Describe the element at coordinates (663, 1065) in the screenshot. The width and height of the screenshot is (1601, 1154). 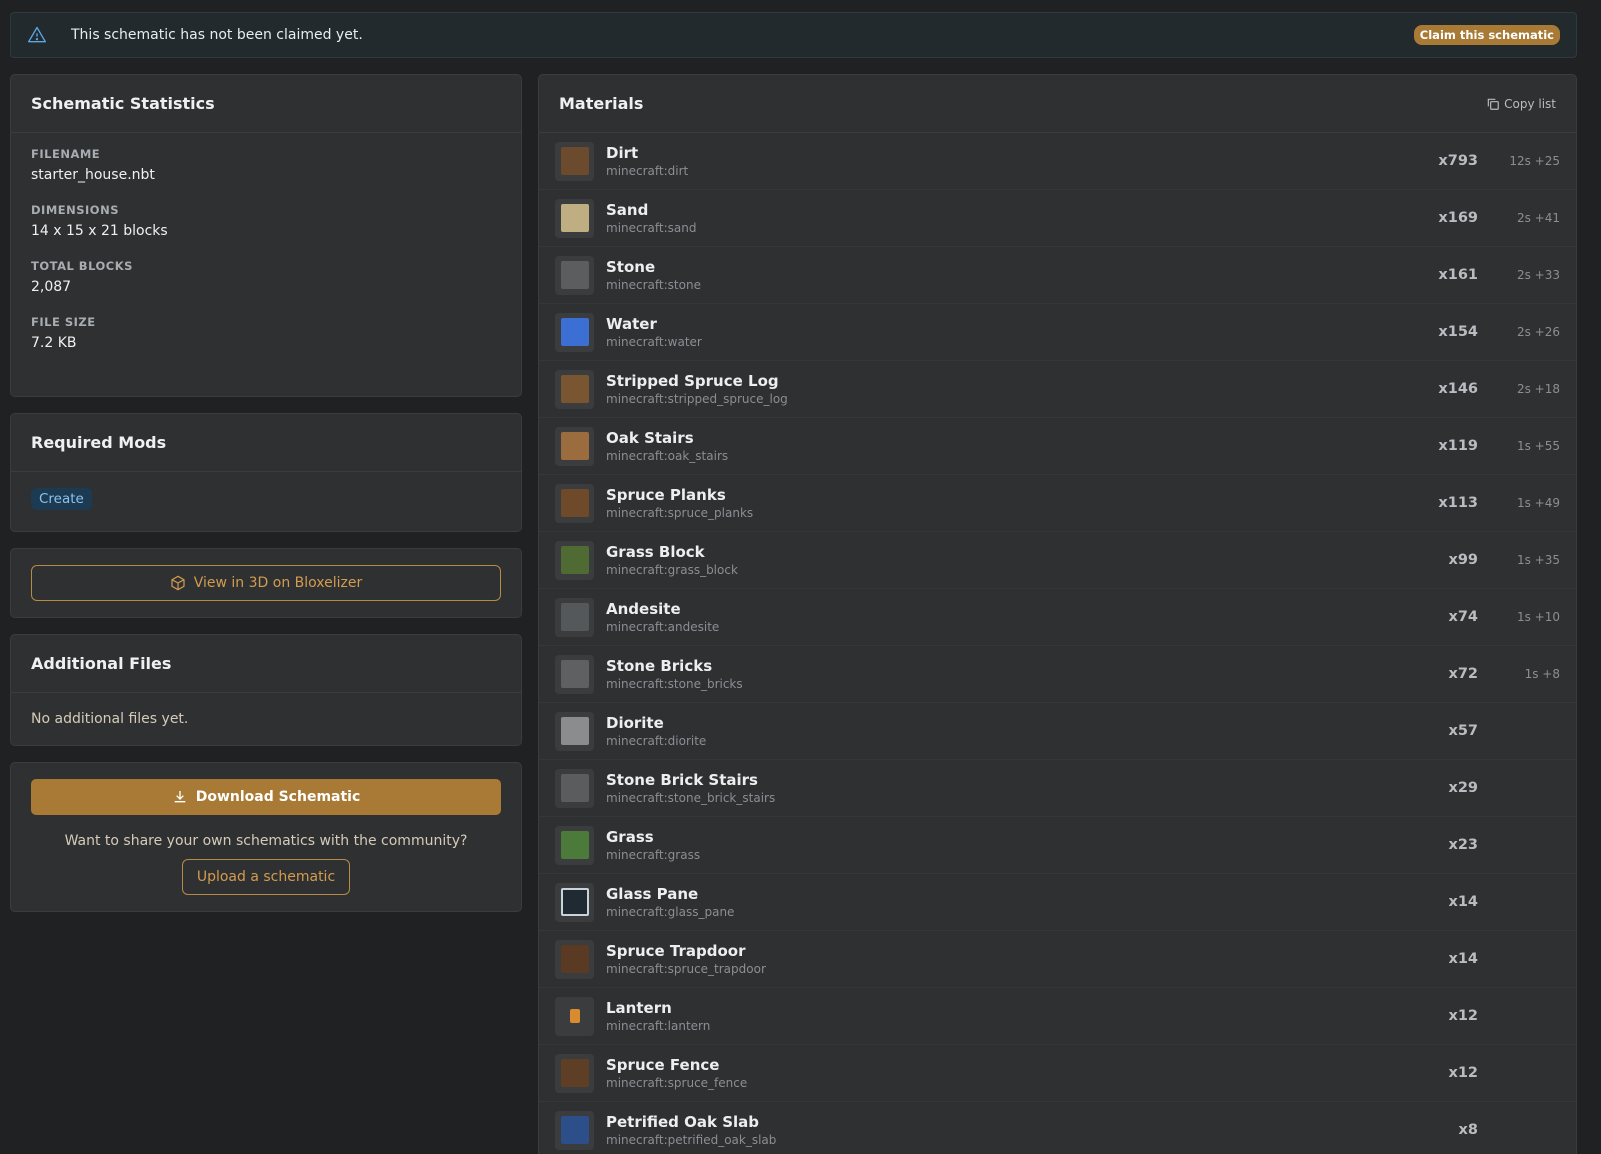
I see `material-name: Spruce Fence` at that location.